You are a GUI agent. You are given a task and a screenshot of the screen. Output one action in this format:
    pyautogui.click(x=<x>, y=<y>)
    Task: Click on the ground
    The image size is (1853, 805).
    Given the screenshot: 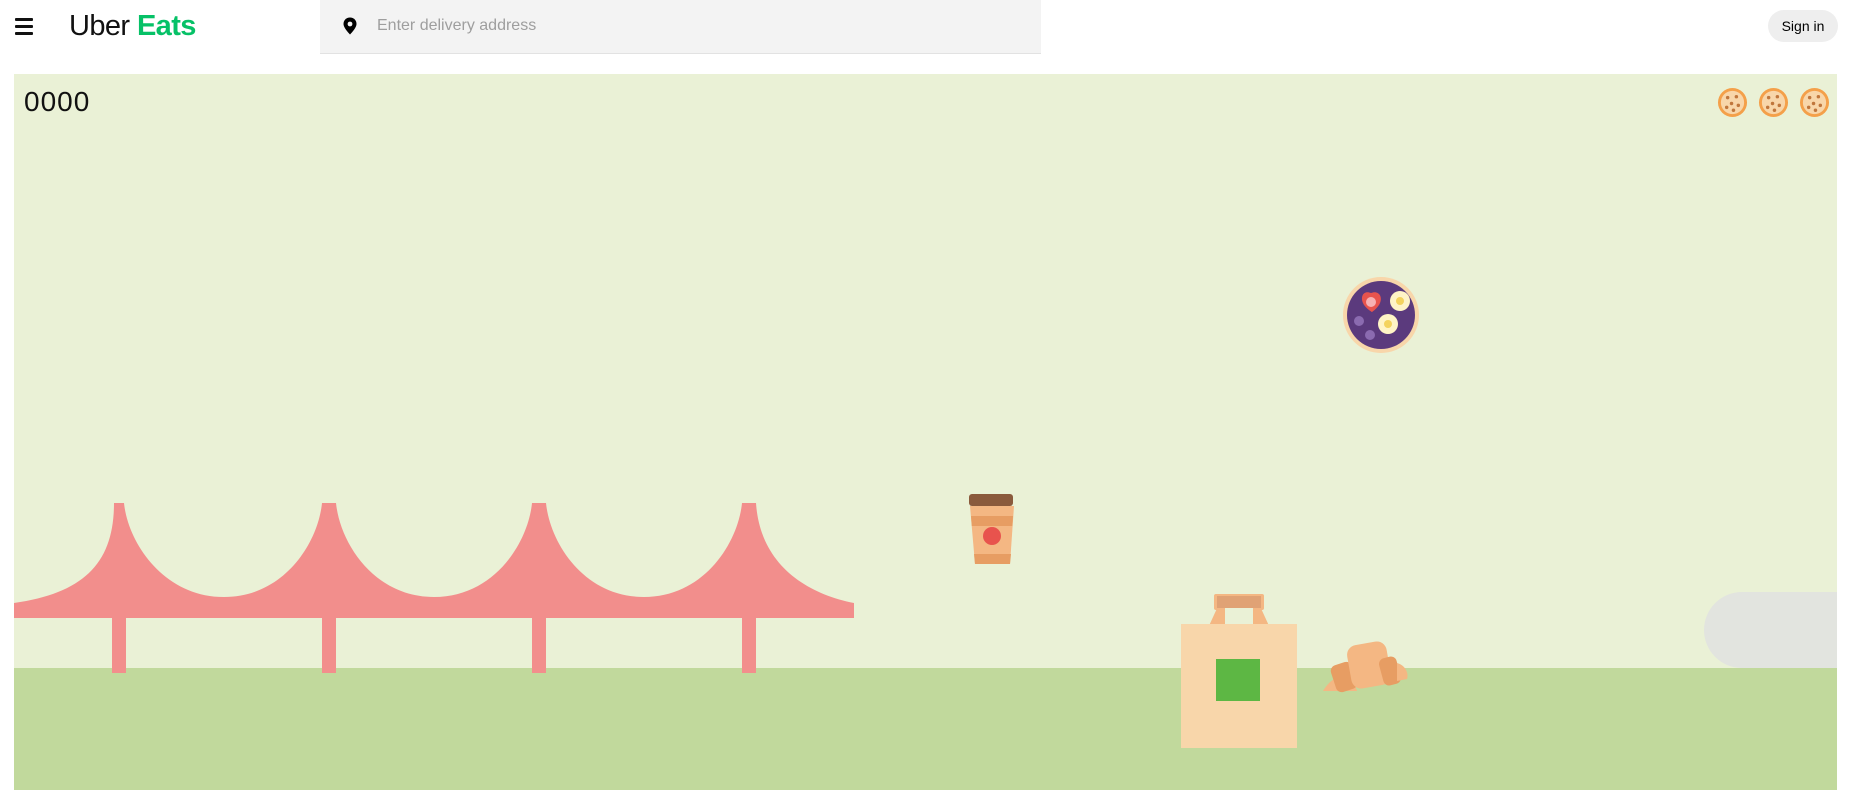 What is the action you would take?
    pyautogui.click(x=925, y=729)
    